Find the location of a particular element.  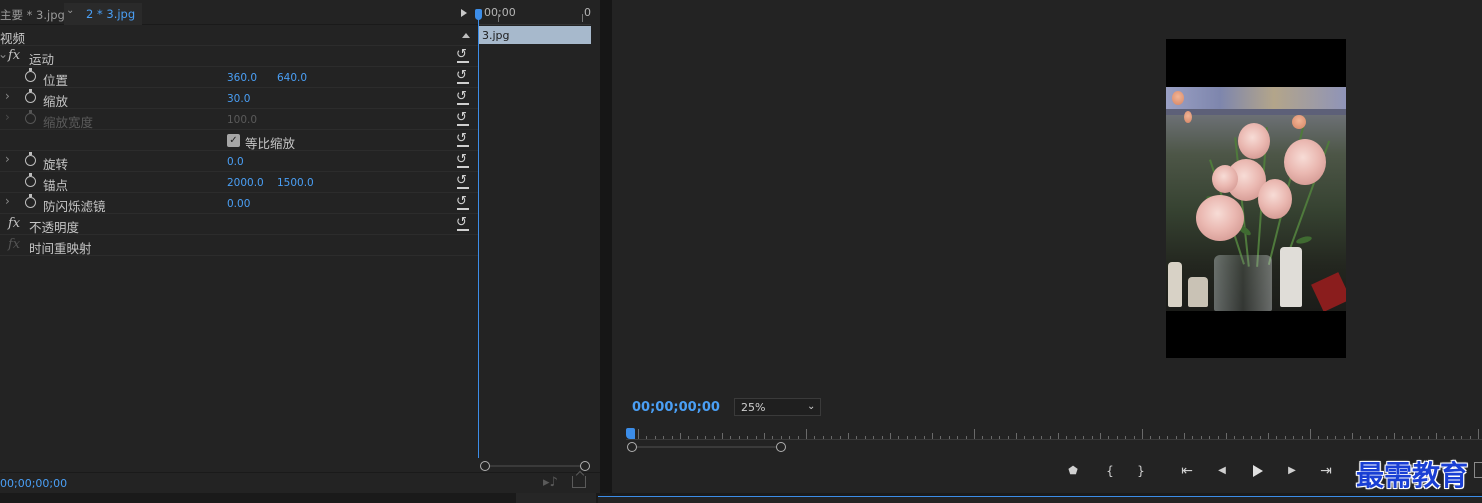

step-forward-button: ▶ is located at coordinates (1292, 471).